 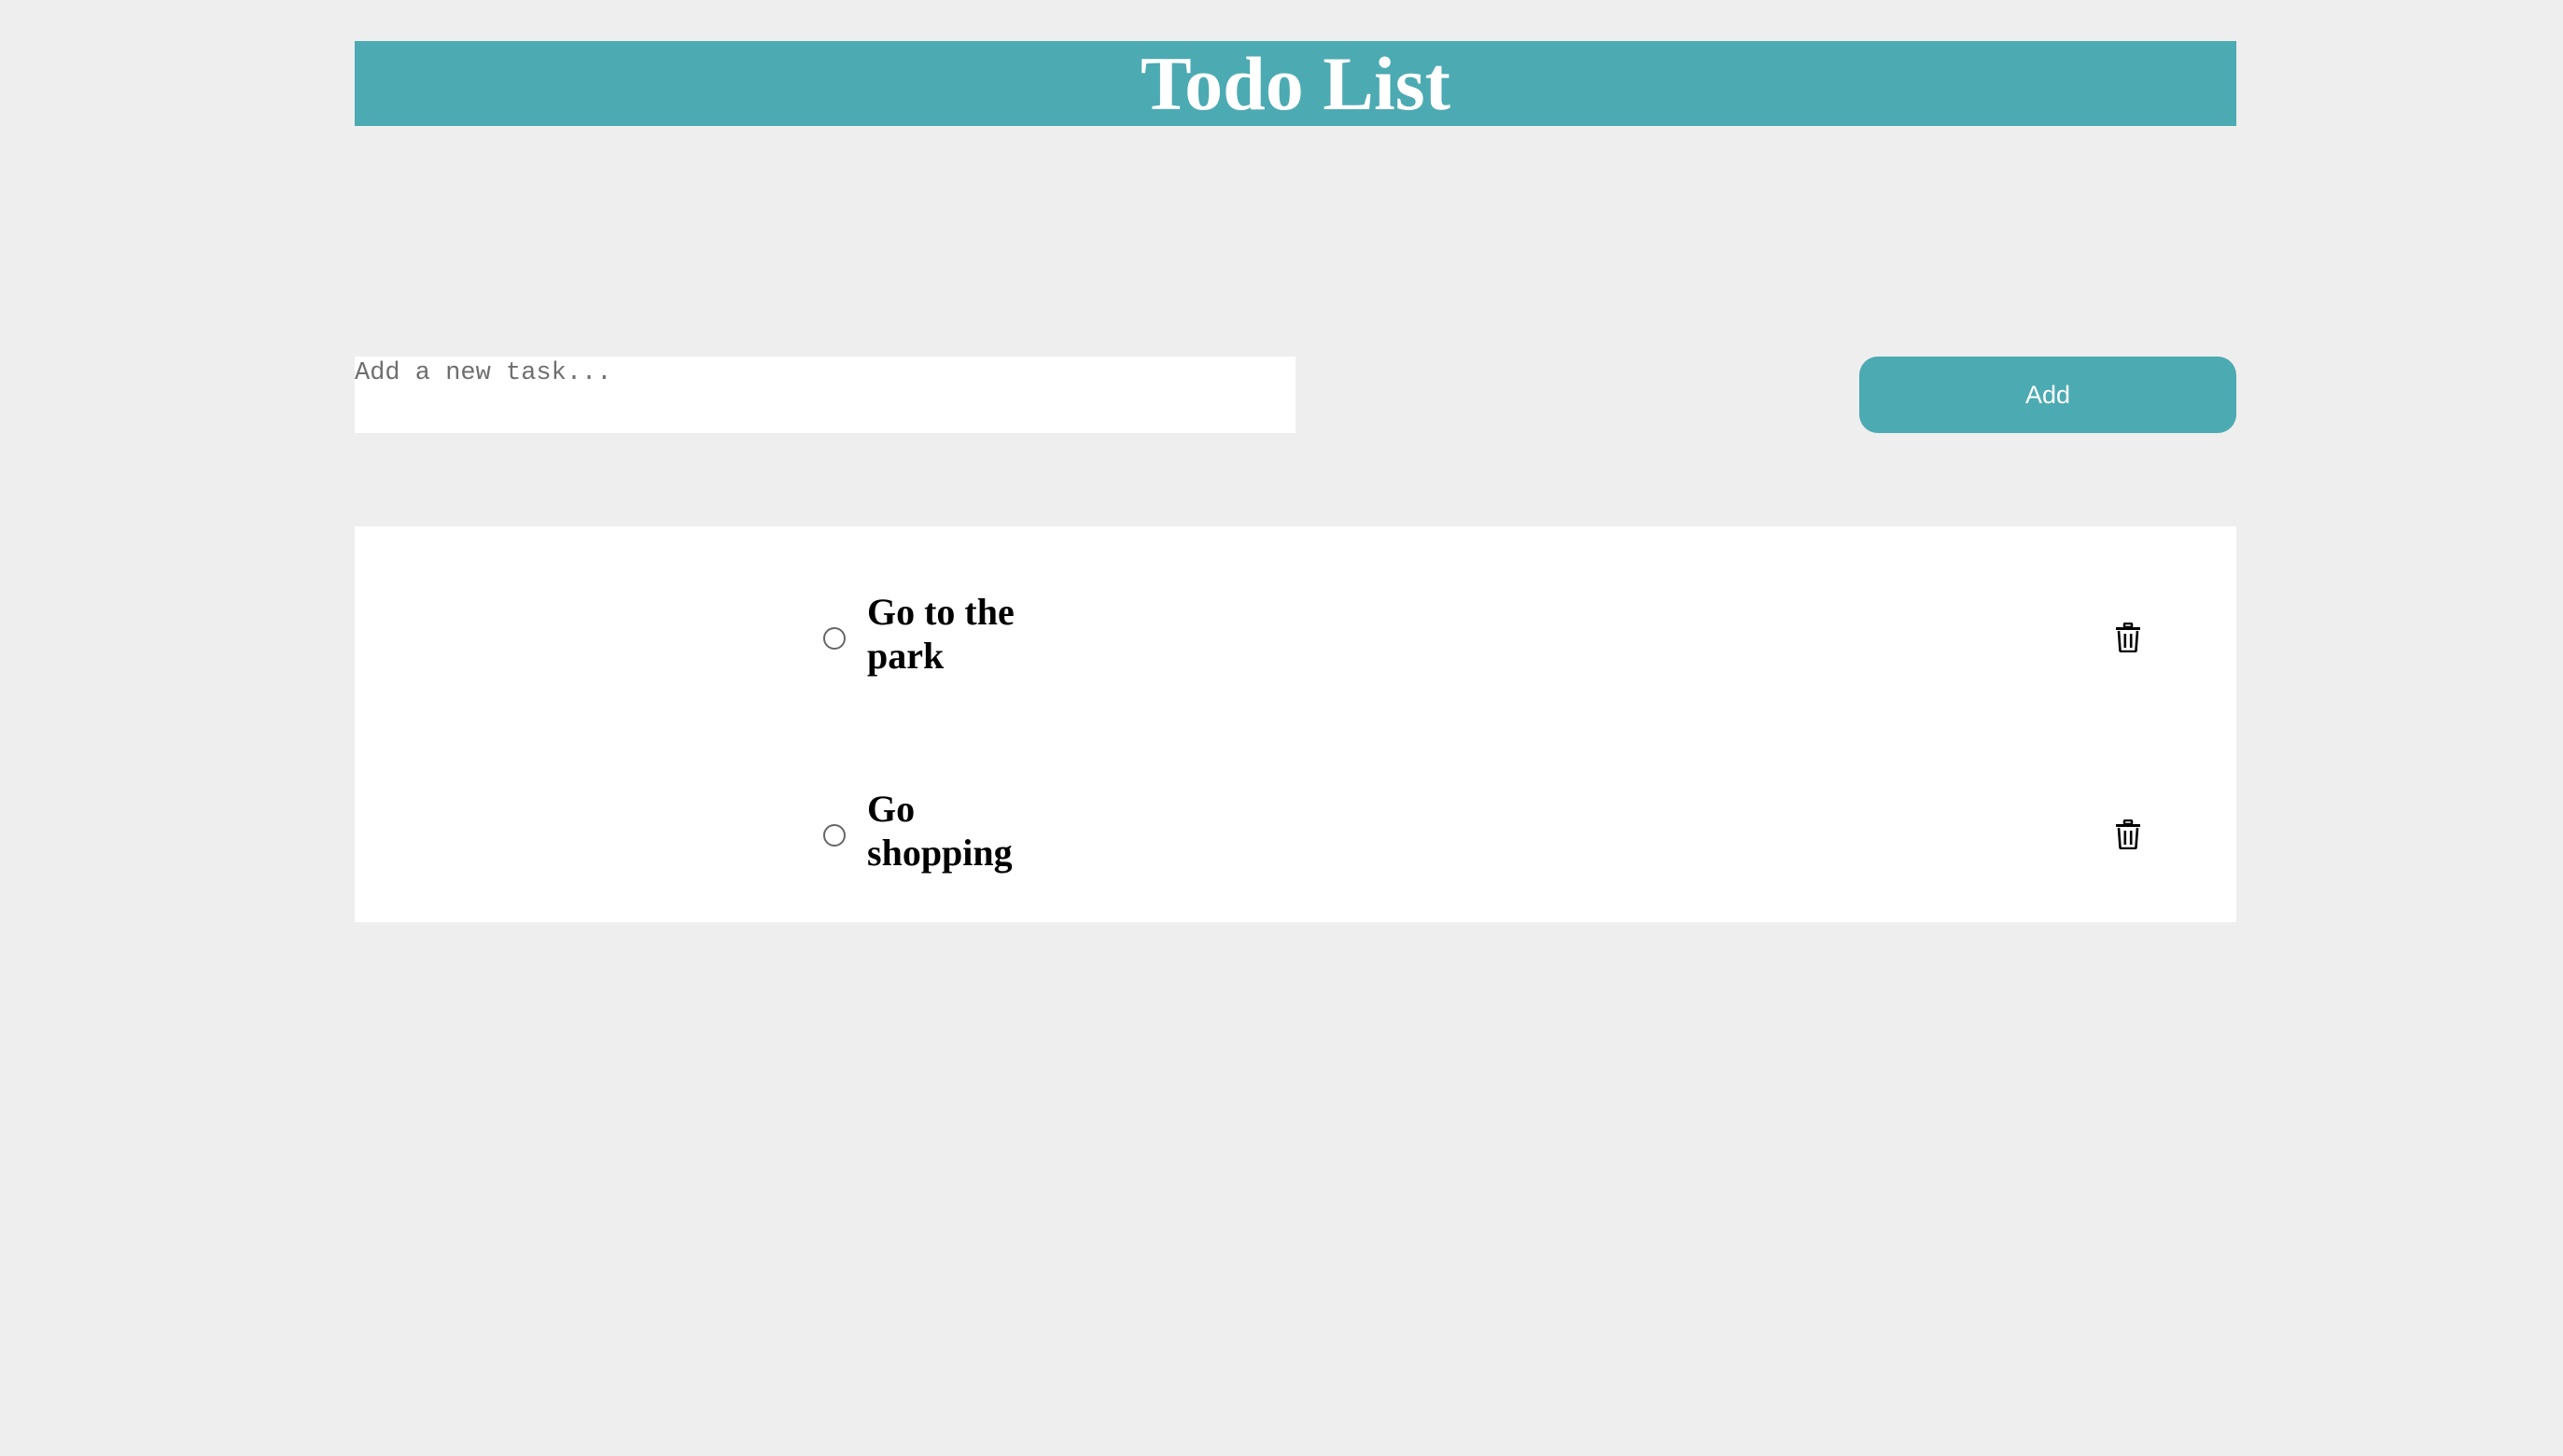 I want to click on page-title: Todo List, so click(x=1295, y=83).